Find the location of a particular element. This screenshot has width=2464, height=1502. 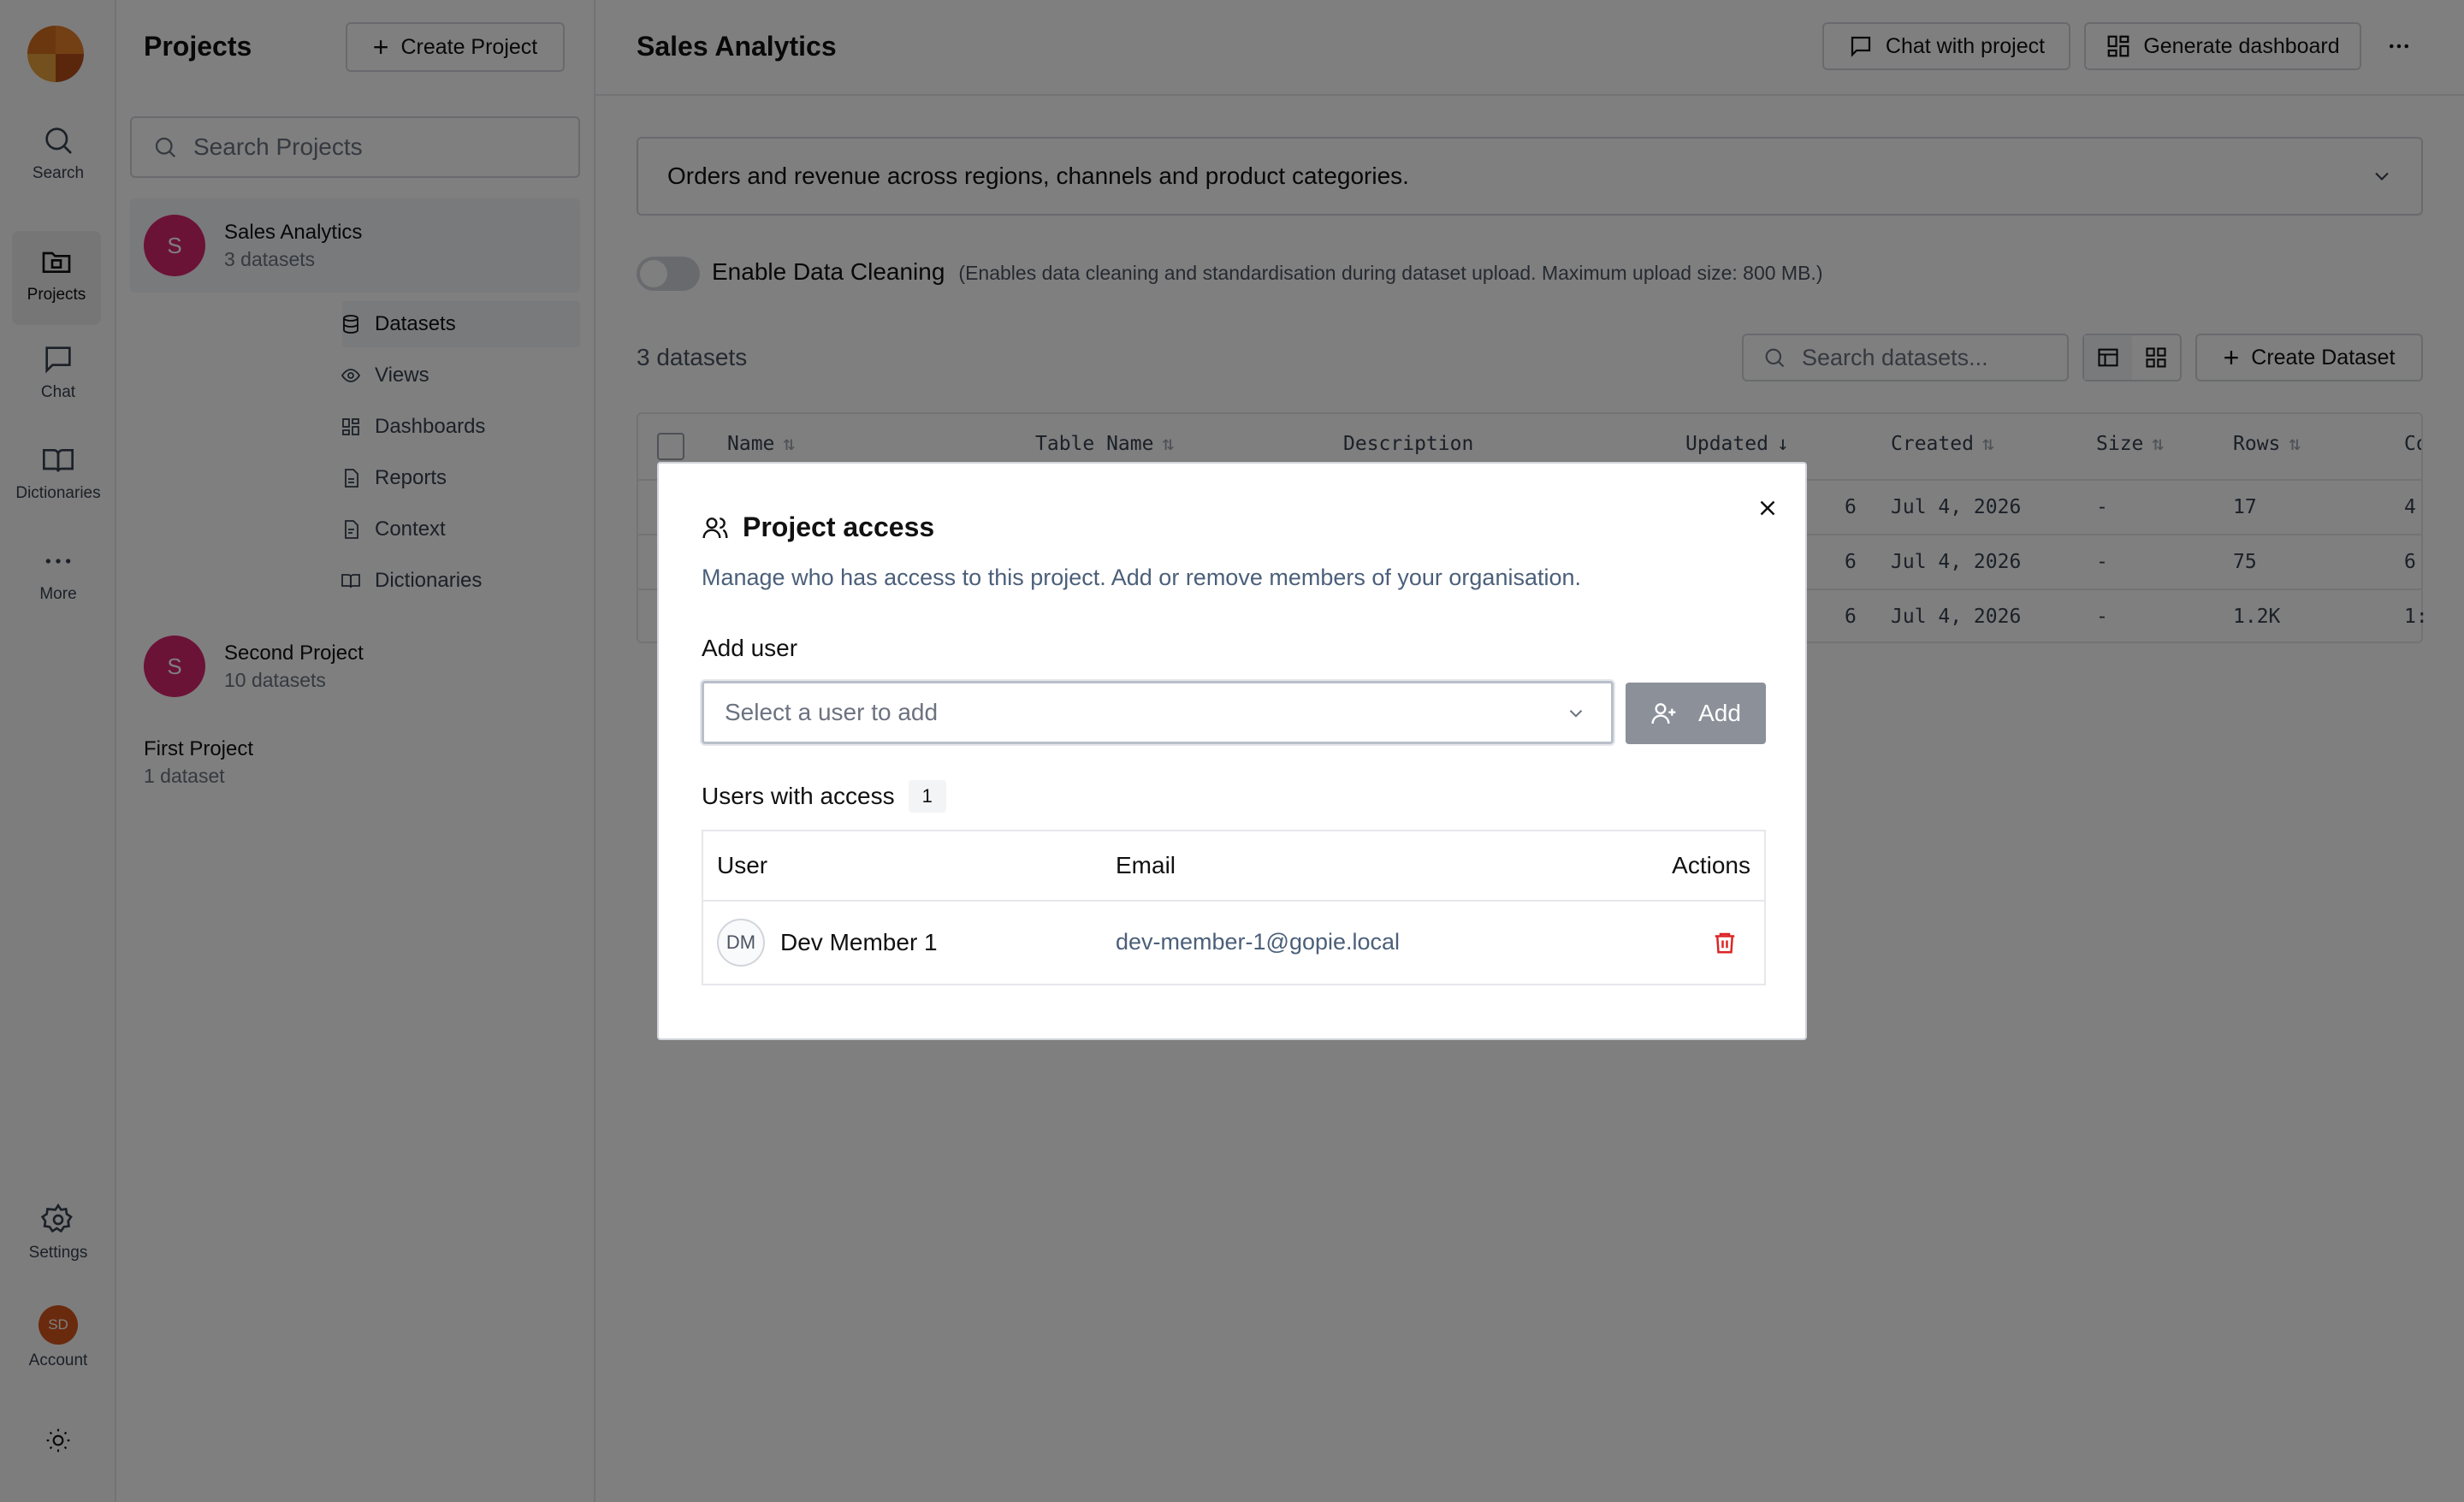

users-table-header: User Email Actions is located at coordinates (1233, 866).